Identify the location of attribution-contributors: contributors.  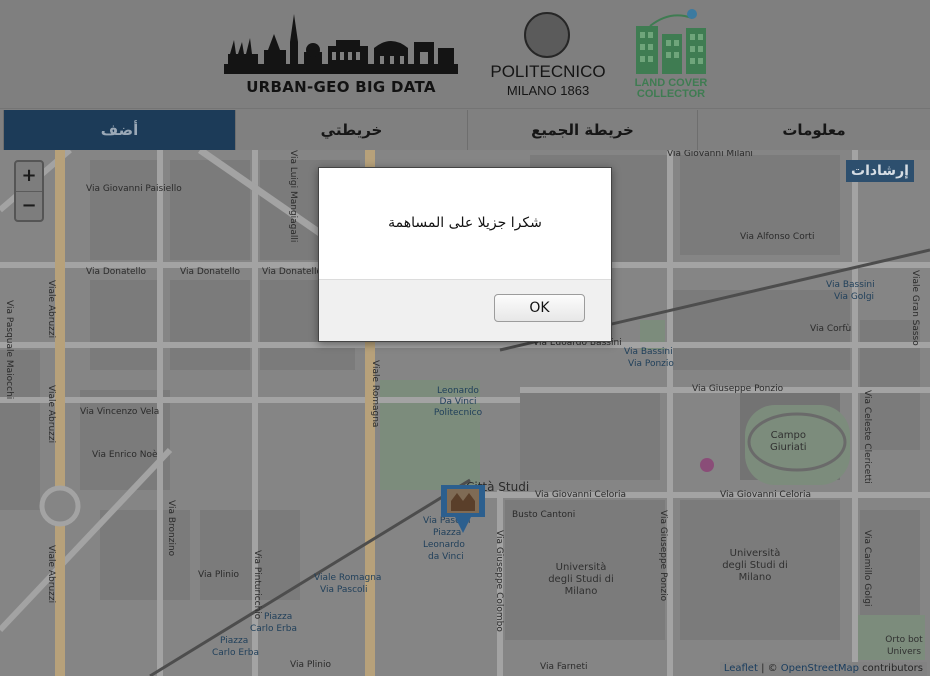
(891, 668).